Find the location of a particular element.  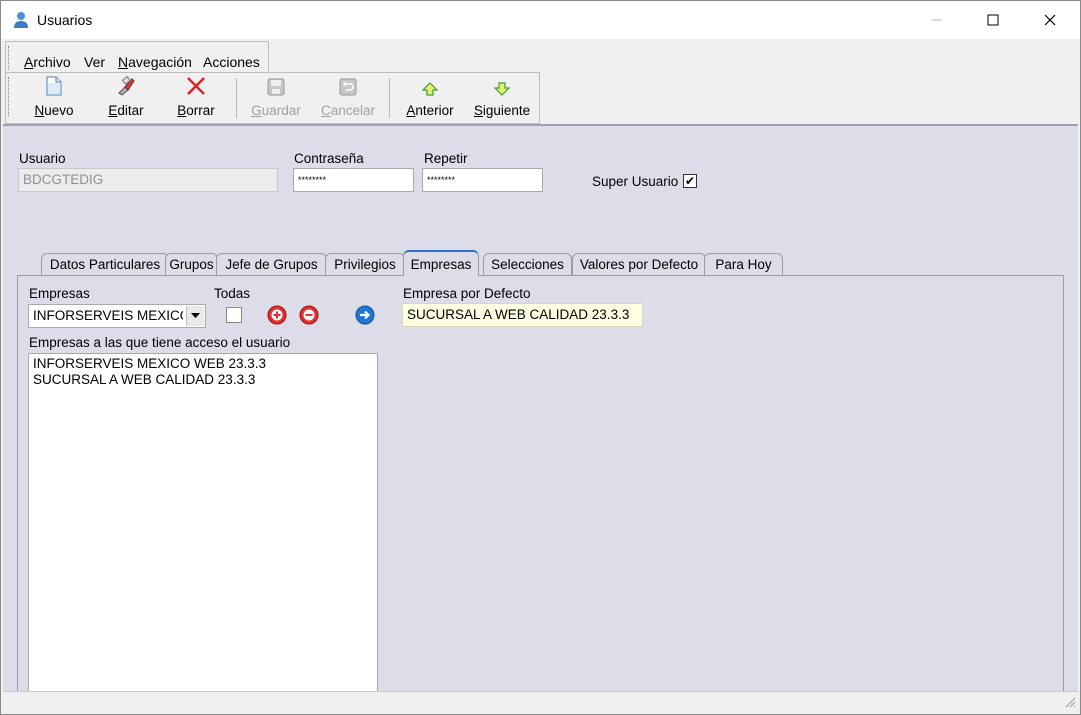

menu-bar: Archivo Ver Navegación Acciones is located at coordinates (137, 57).